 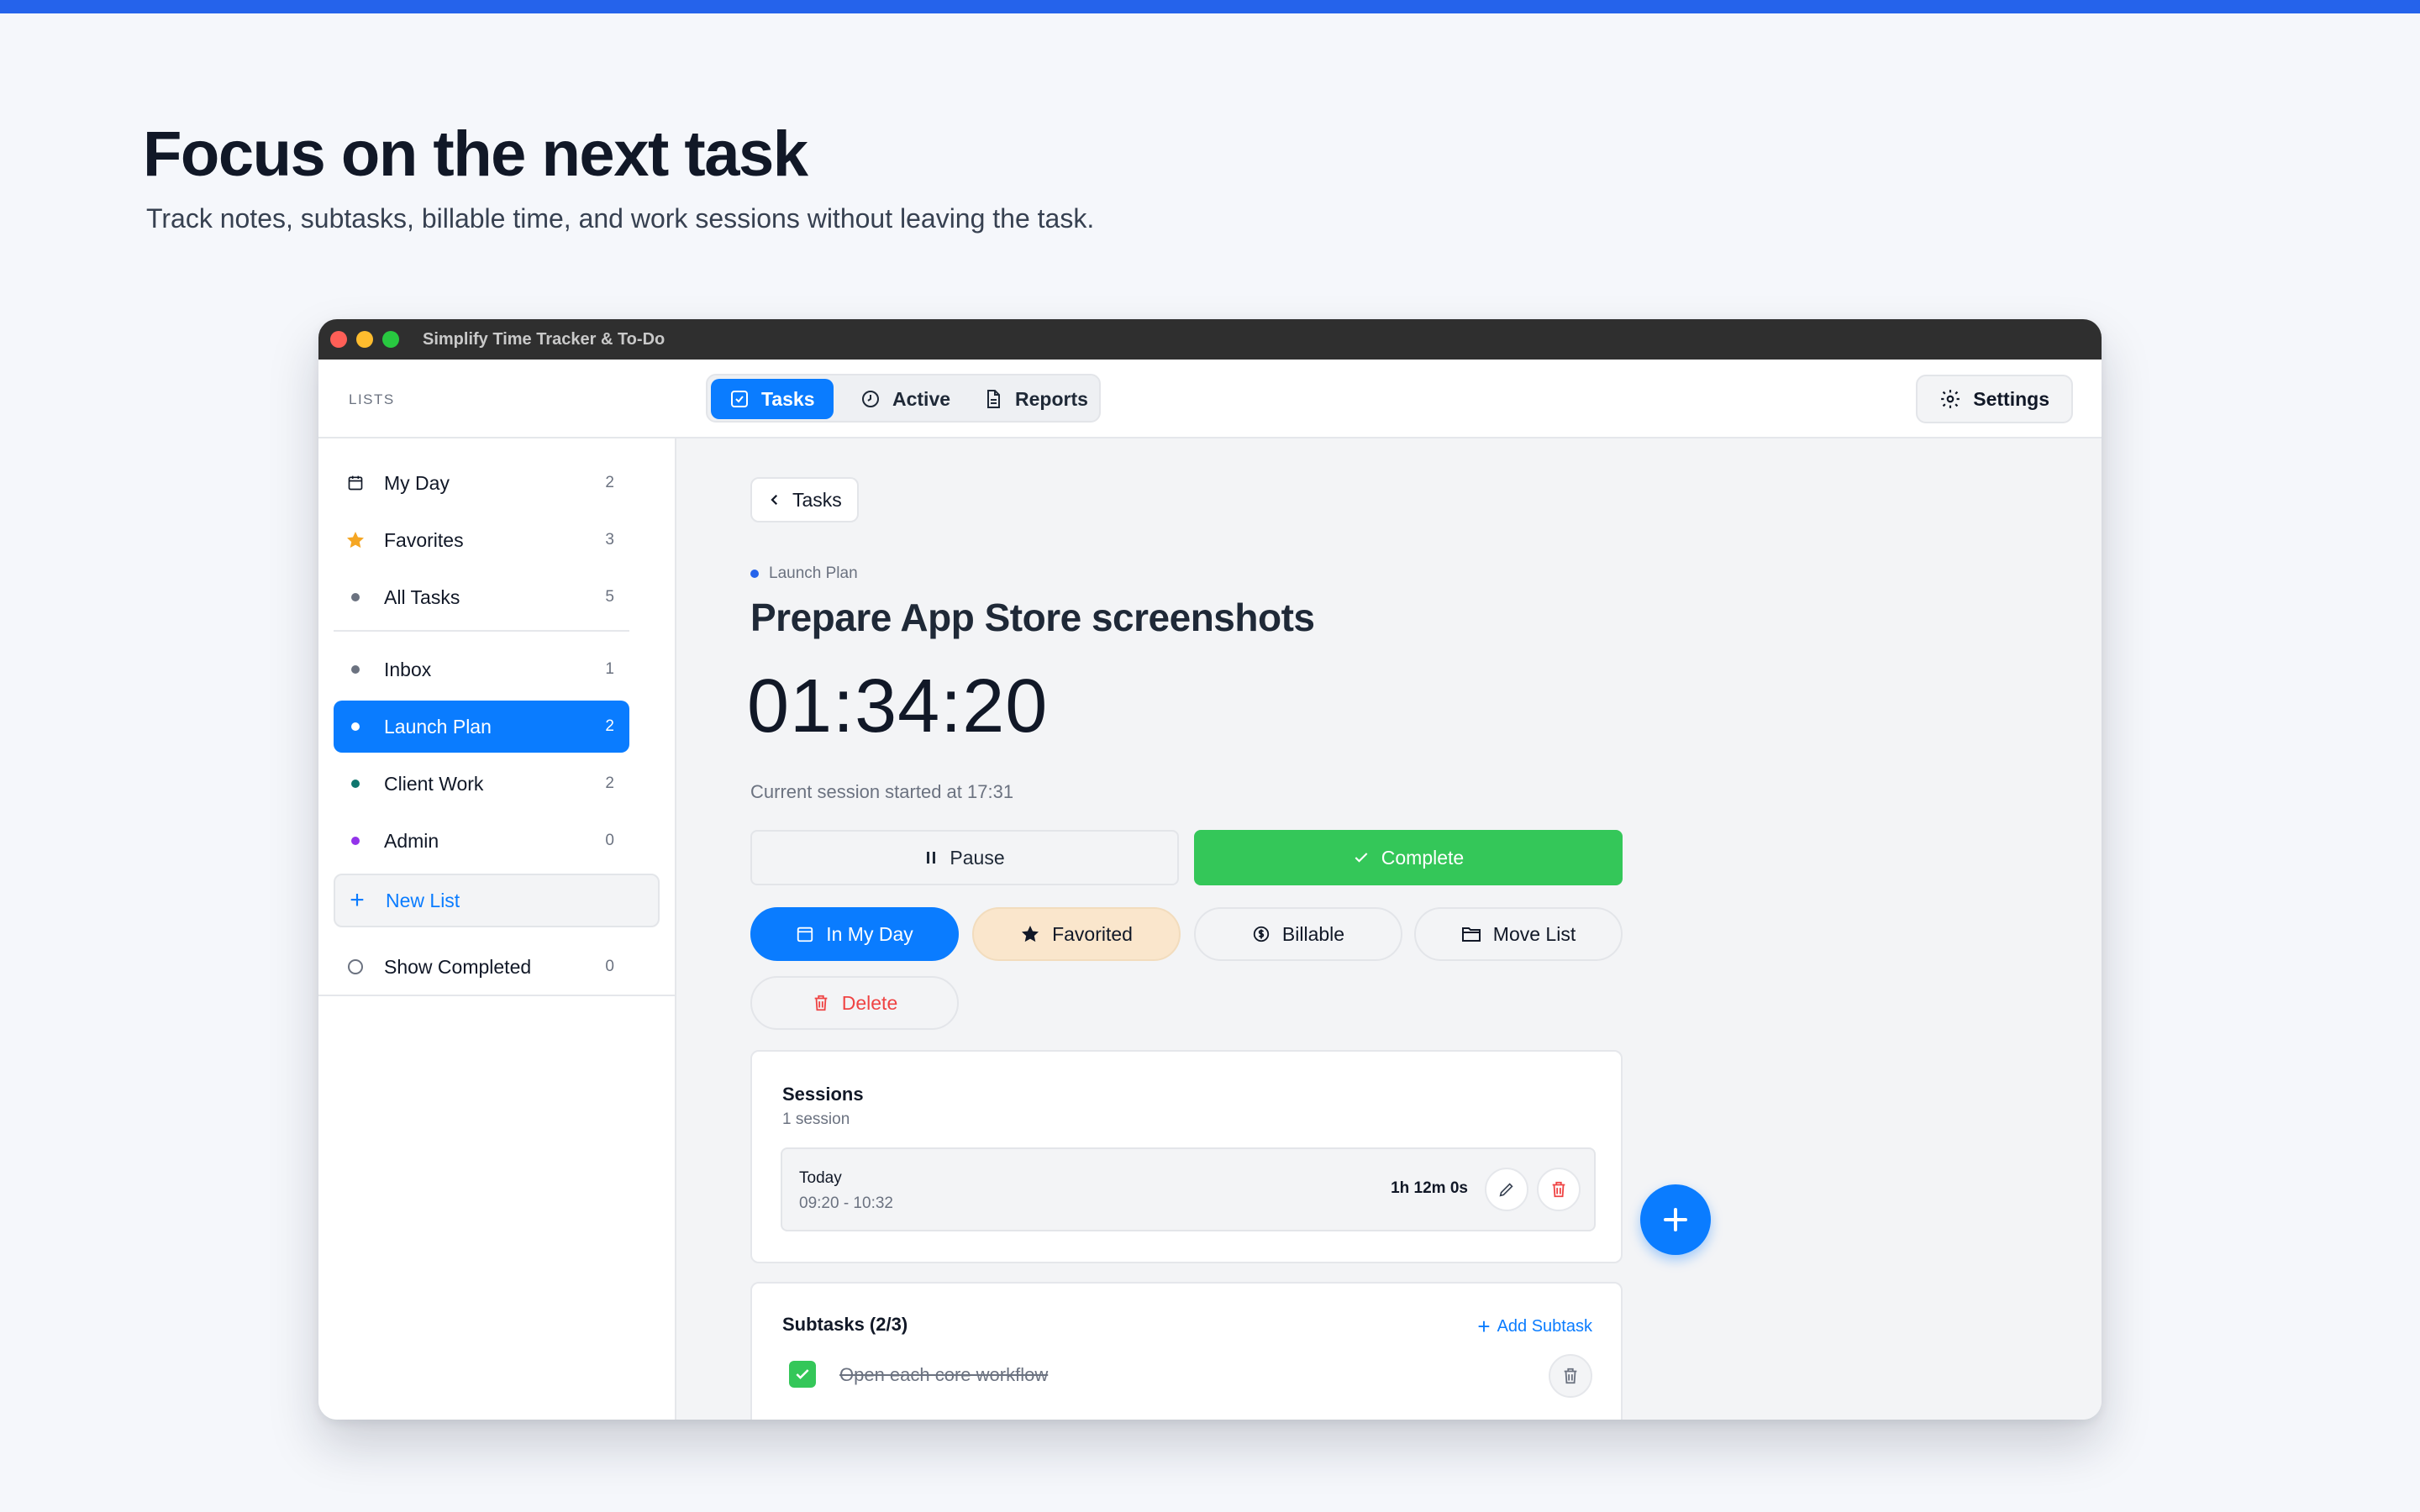 I want to click on sidebar-item-launch-plan: Launch Plan 2, so click(x=481, y=727).